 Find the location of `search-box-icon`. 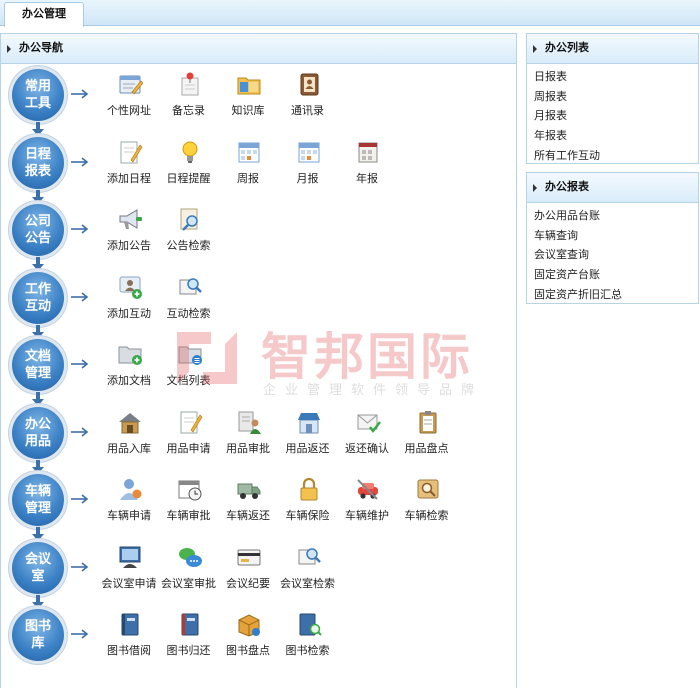

search-box-icon is located at coordinates (427, 489).